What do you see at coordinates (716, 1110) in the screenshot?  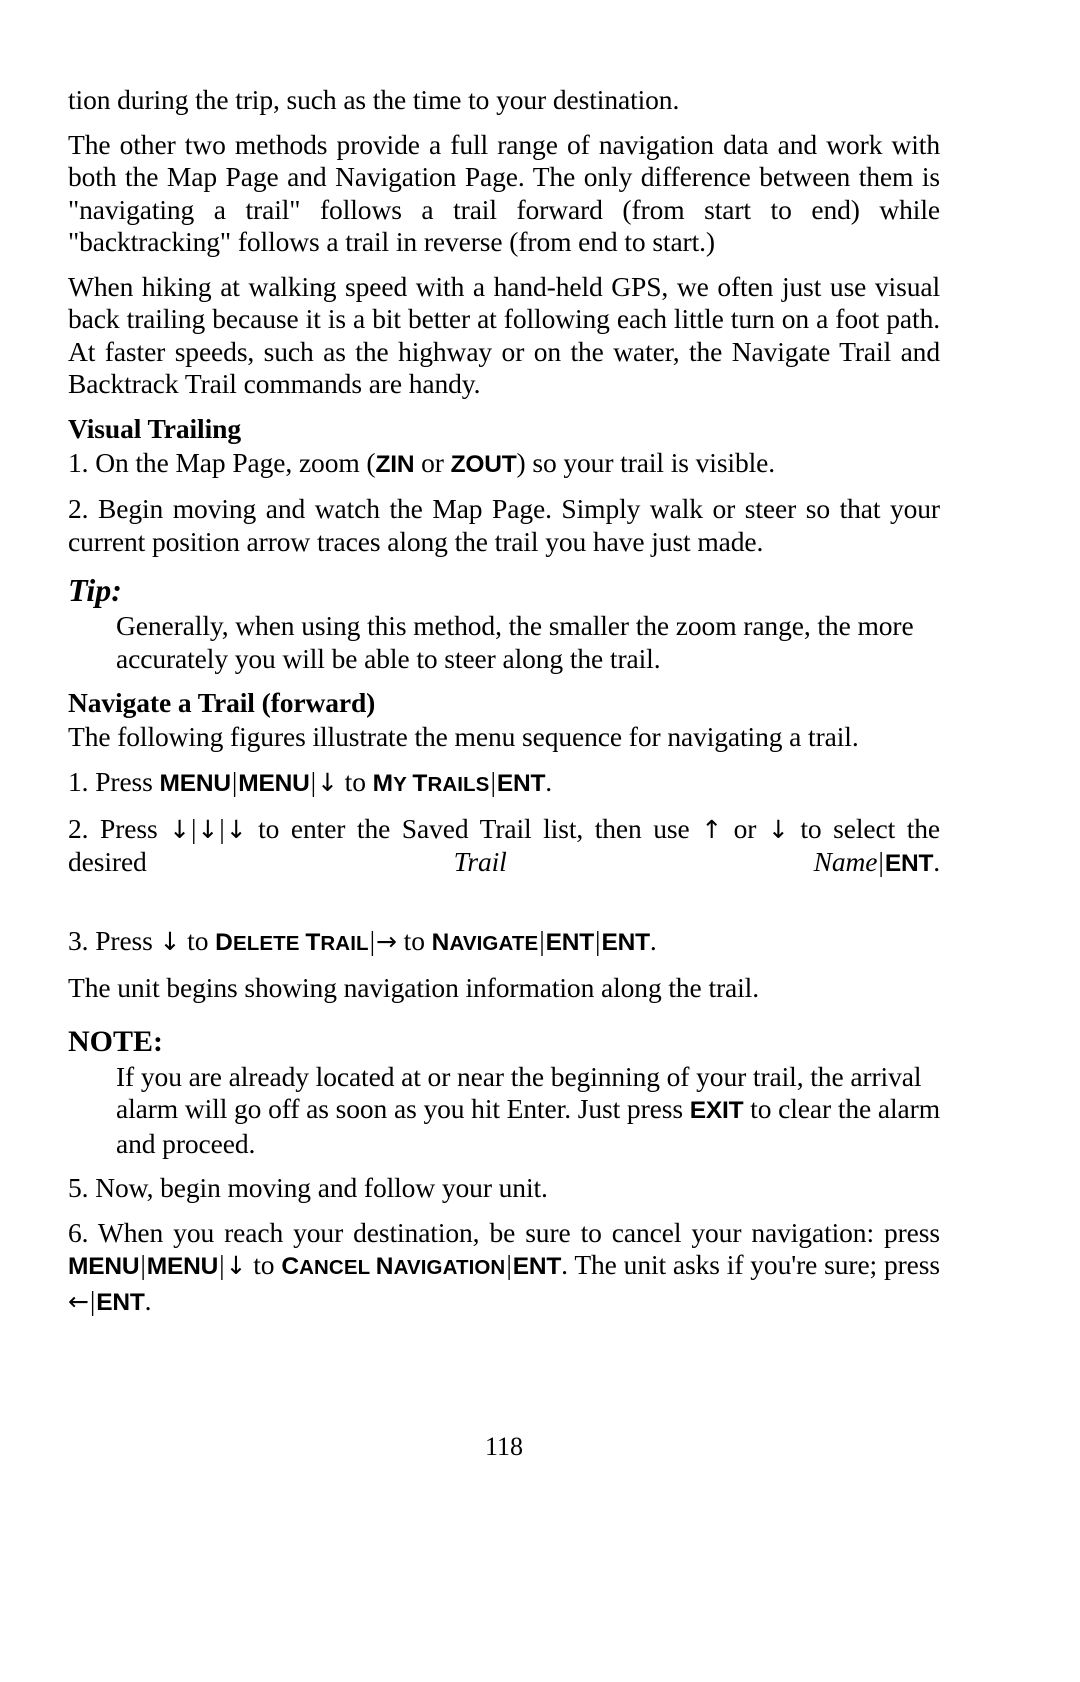 I see `key-exit: EXIT` at bounding box center [716, 1110].